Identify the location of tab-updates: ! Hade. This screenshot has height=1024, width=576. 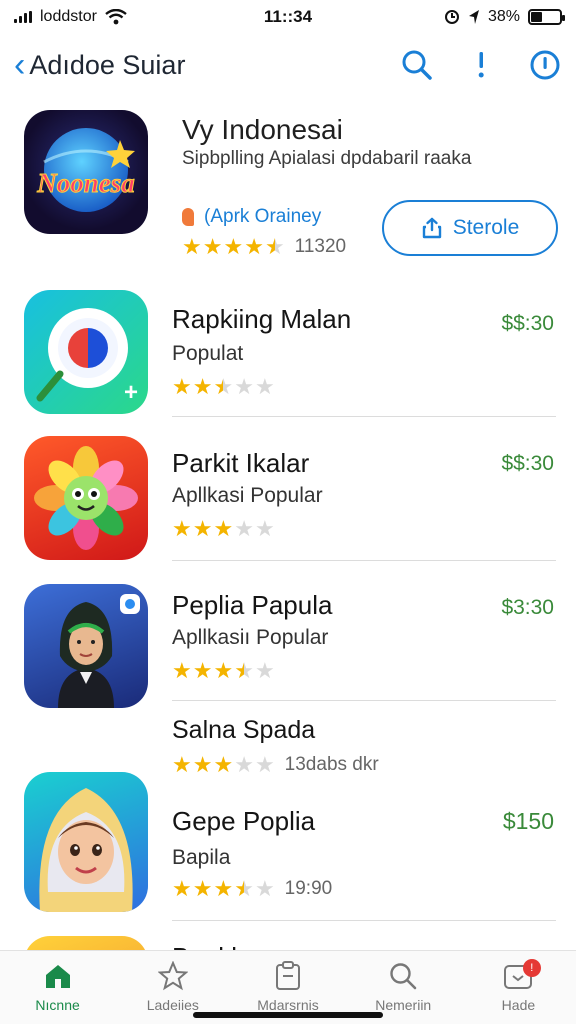
(518, 987).